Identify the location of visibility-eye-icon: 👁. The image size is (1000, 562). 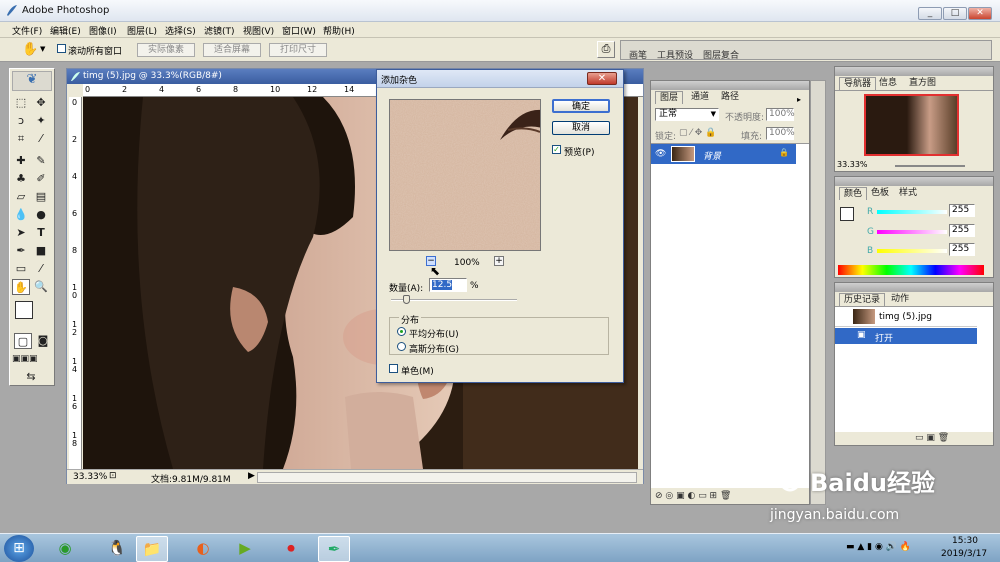
(660, 154).